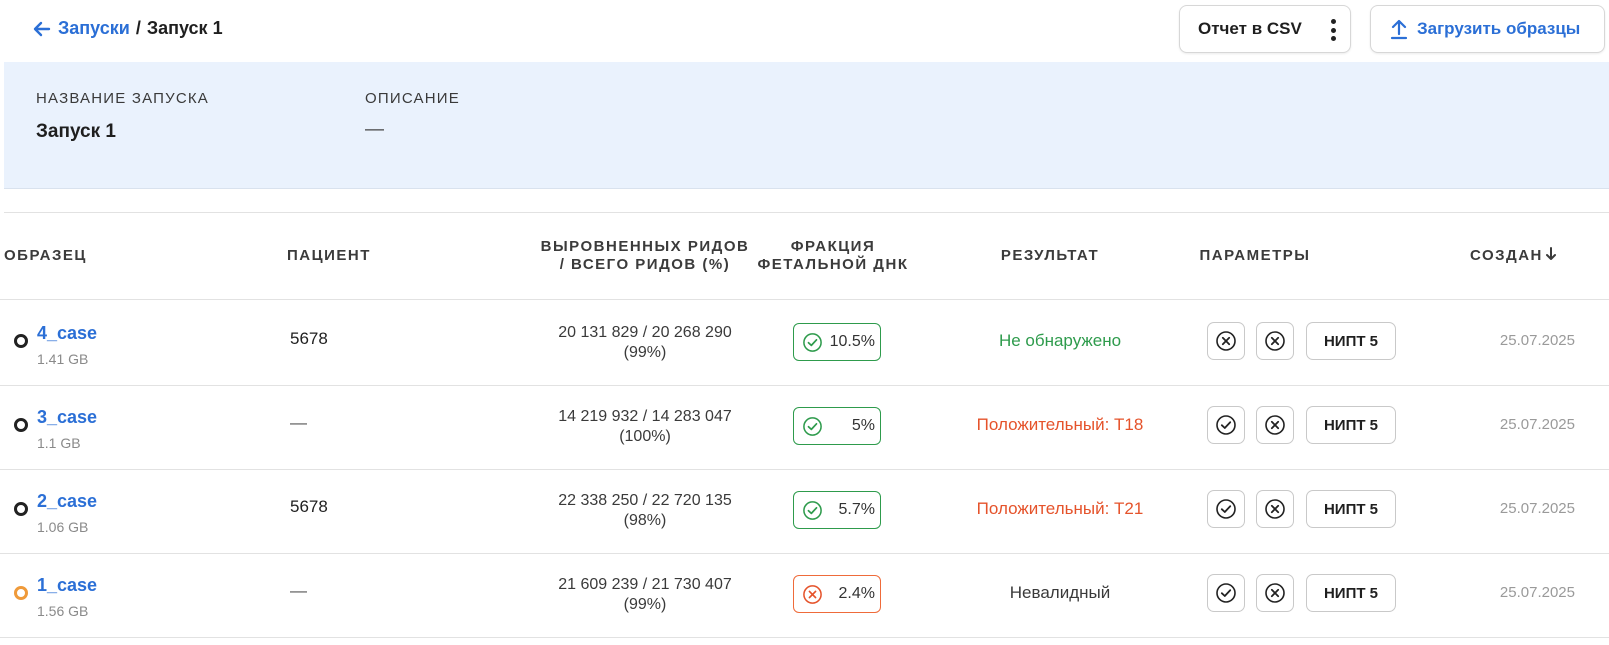 The height and width of the screenshot is (645, 1609). What do you see at coordinates (645, 332) in the screenshot?
I see `reads-counts: 20 131 829 / 20 268 290` at bounding box center [645, 332].